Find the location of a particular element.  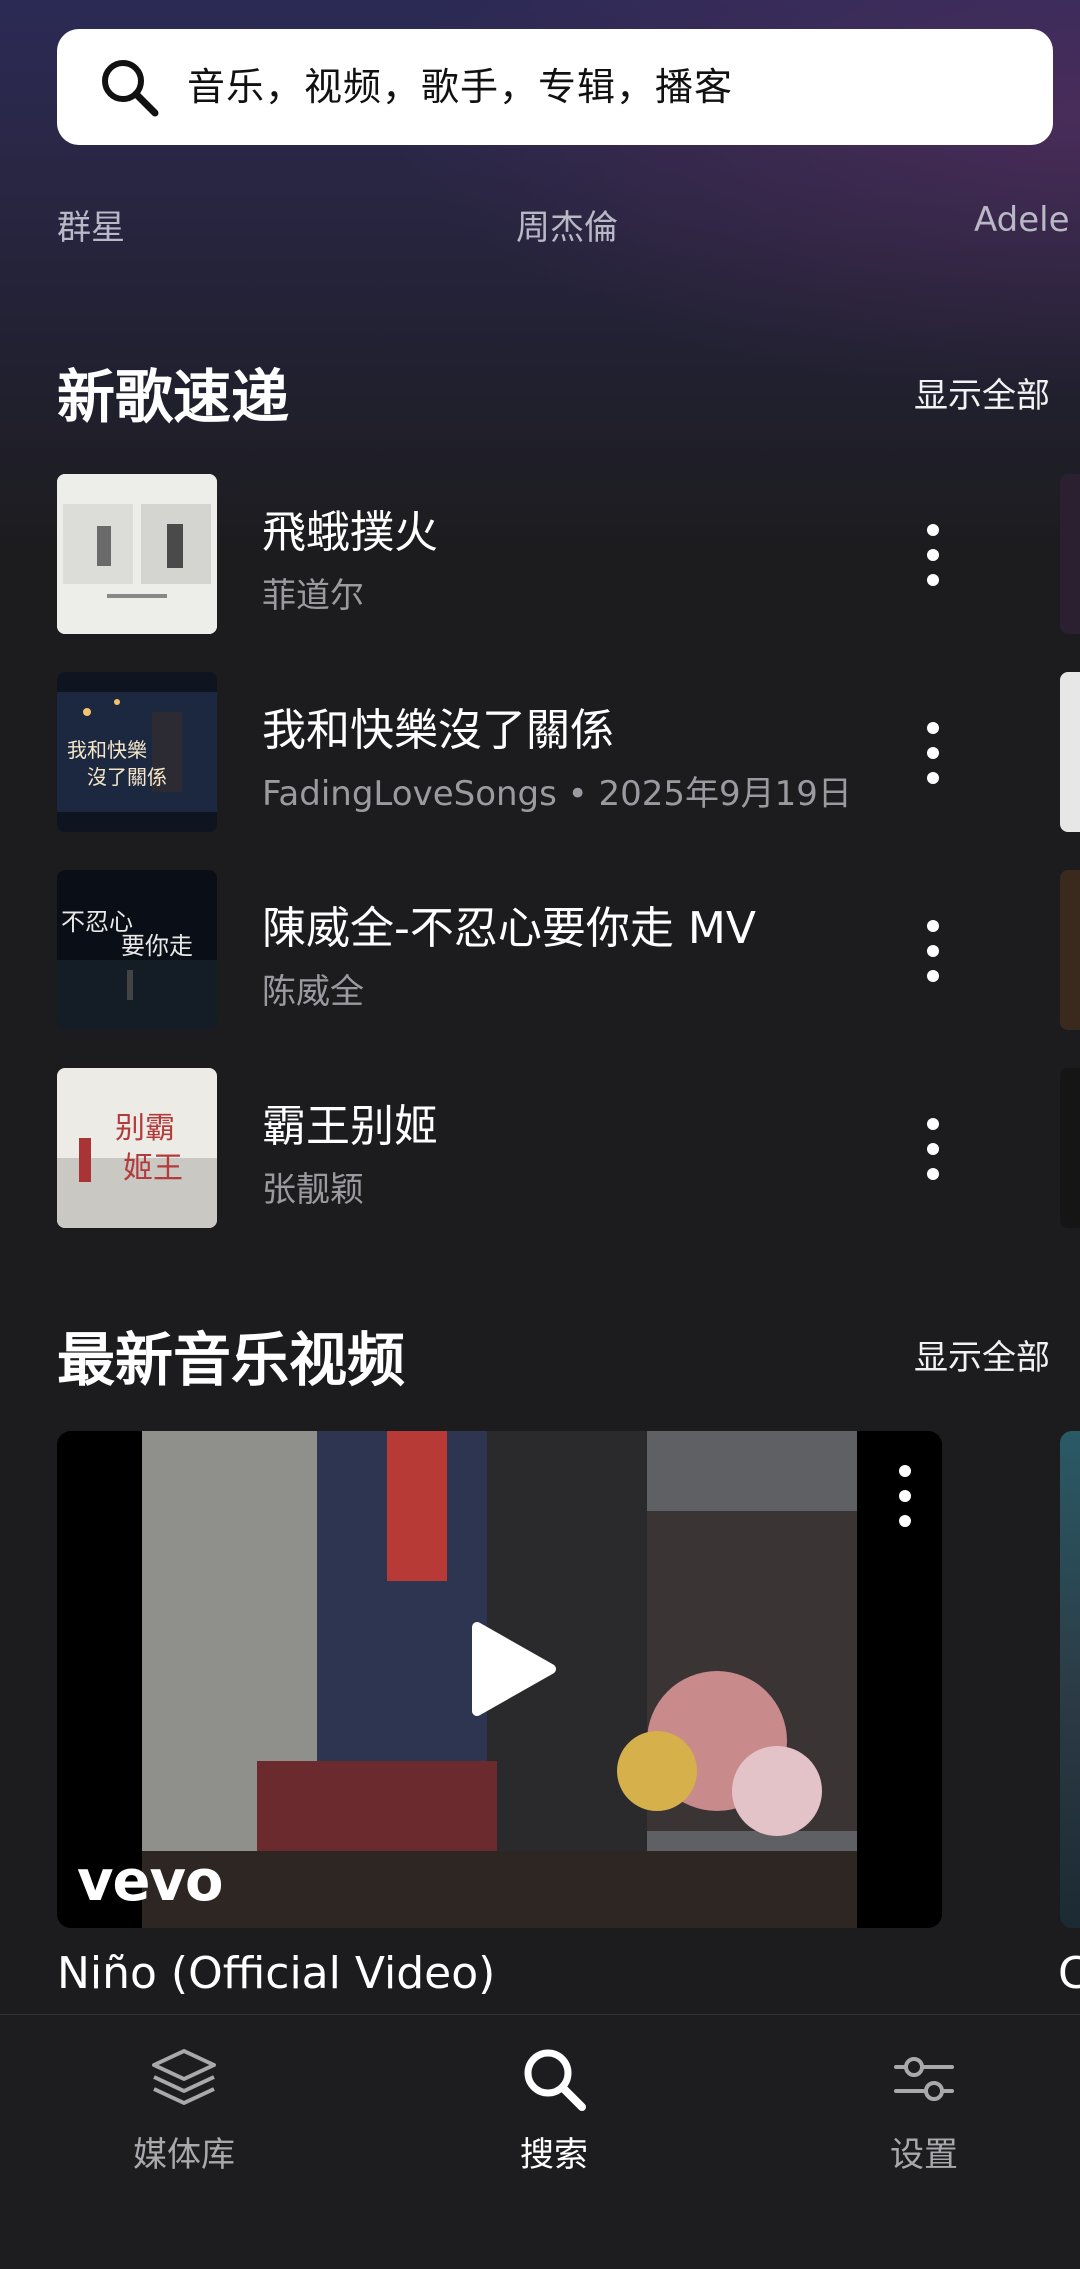

svg-text: 要你走 is located at coordinates (157, 946).